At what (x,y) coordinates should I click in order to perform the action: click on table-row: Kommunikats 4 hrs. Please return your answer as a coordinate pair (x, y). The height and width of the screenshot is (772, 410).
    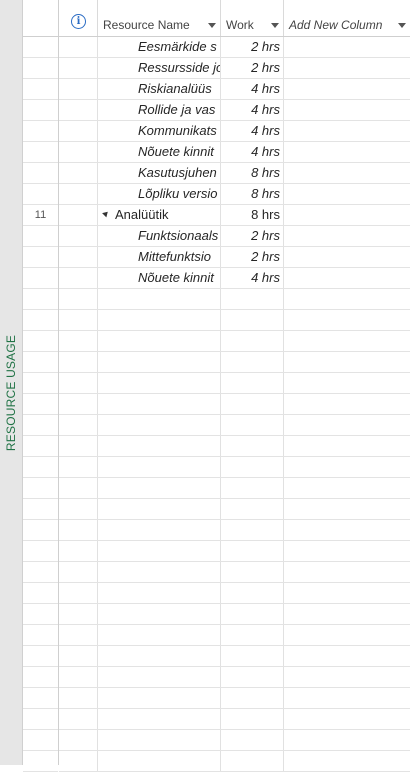
    Looking at the image, I should click on (234, 131).